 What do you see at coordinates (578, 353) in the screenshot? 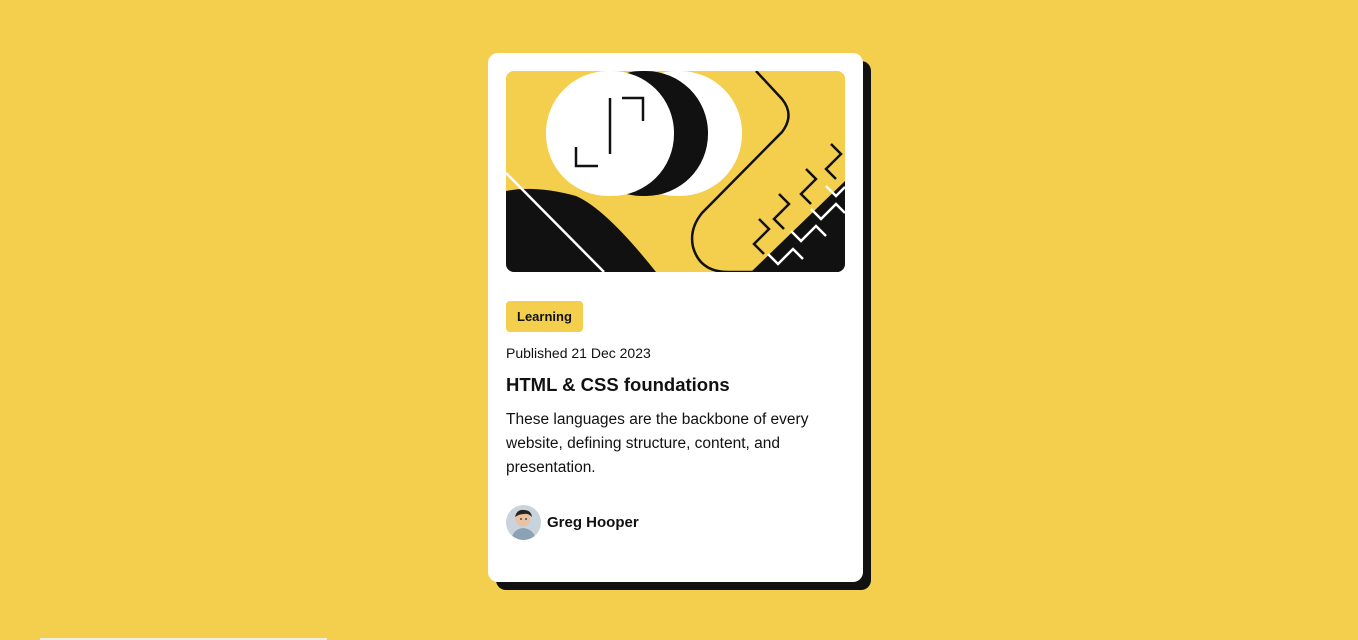
I see `published-date: Published 21 Dec 2023` at bounding box center [578, 353].